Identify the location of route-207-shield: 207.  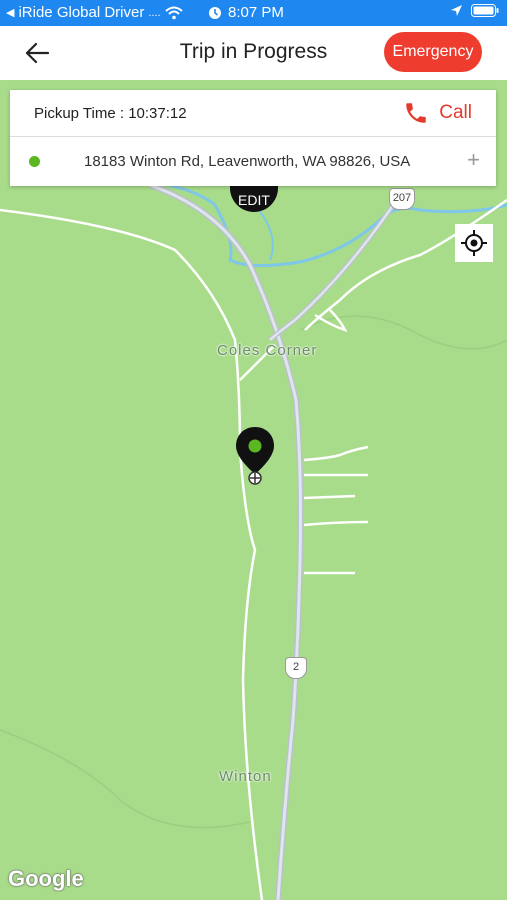
(402, 199).